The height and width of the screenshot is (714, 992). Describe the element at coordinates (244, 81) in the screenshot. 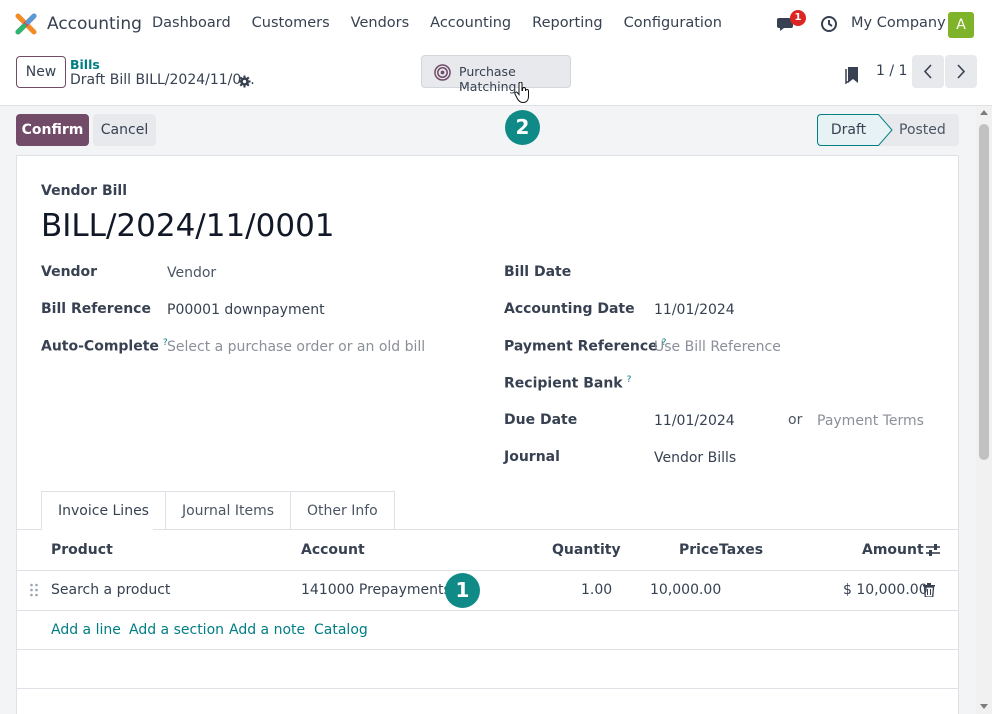

I see `gear-icon` at that location.